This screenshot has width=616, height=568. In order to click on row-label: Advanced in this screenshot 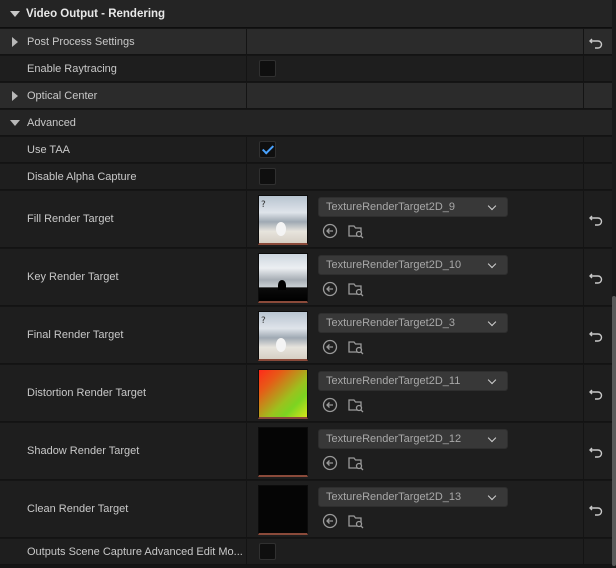, I will do `click(51, 122)`.